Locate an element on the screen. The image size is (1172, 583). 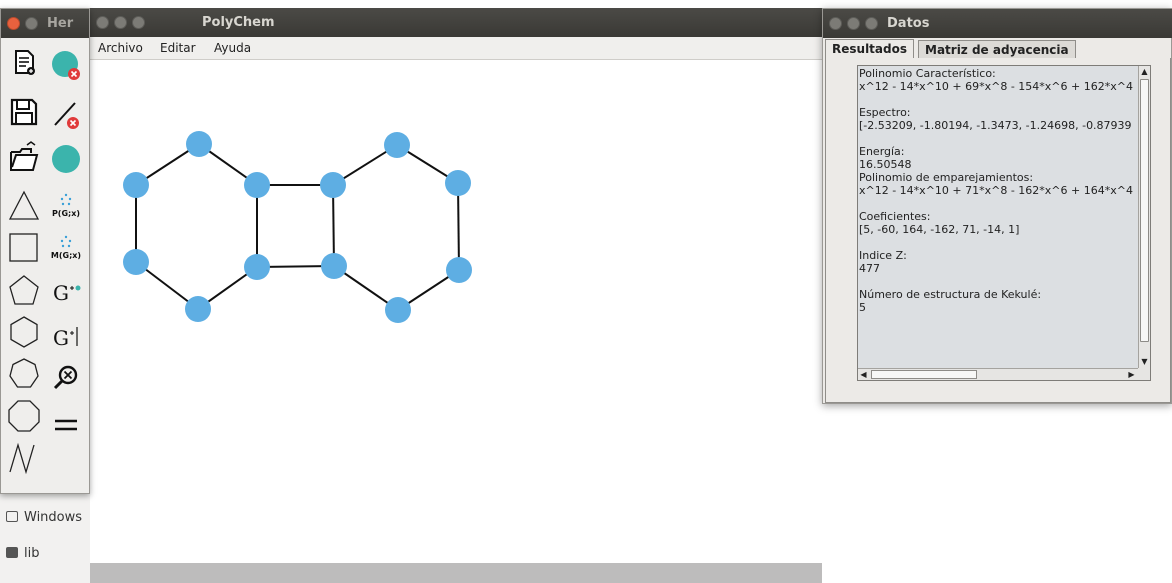
zigzag-icon is located at coordinates (22, 458).